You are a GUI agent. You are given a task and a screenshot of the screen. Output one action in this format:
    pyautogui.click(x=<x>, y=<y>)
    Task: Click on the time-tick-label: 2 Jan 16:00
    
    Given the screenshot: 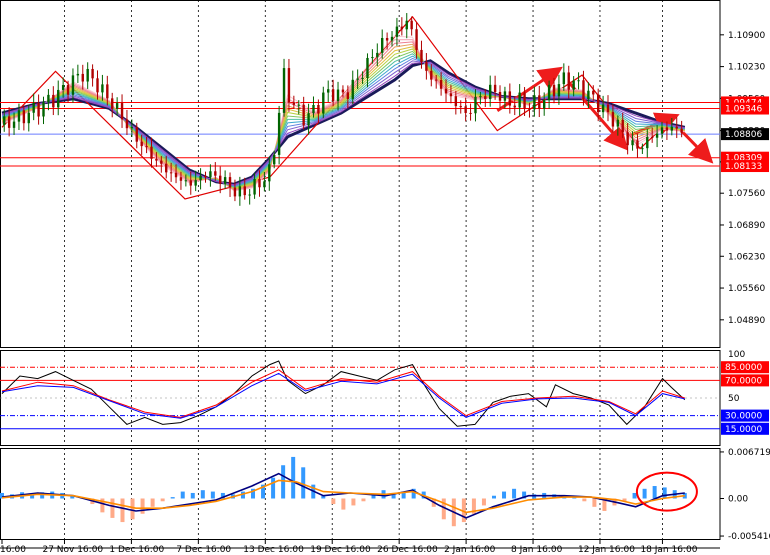 What is the action you would take?
    pyautogui.click(x=470, y=550)
    